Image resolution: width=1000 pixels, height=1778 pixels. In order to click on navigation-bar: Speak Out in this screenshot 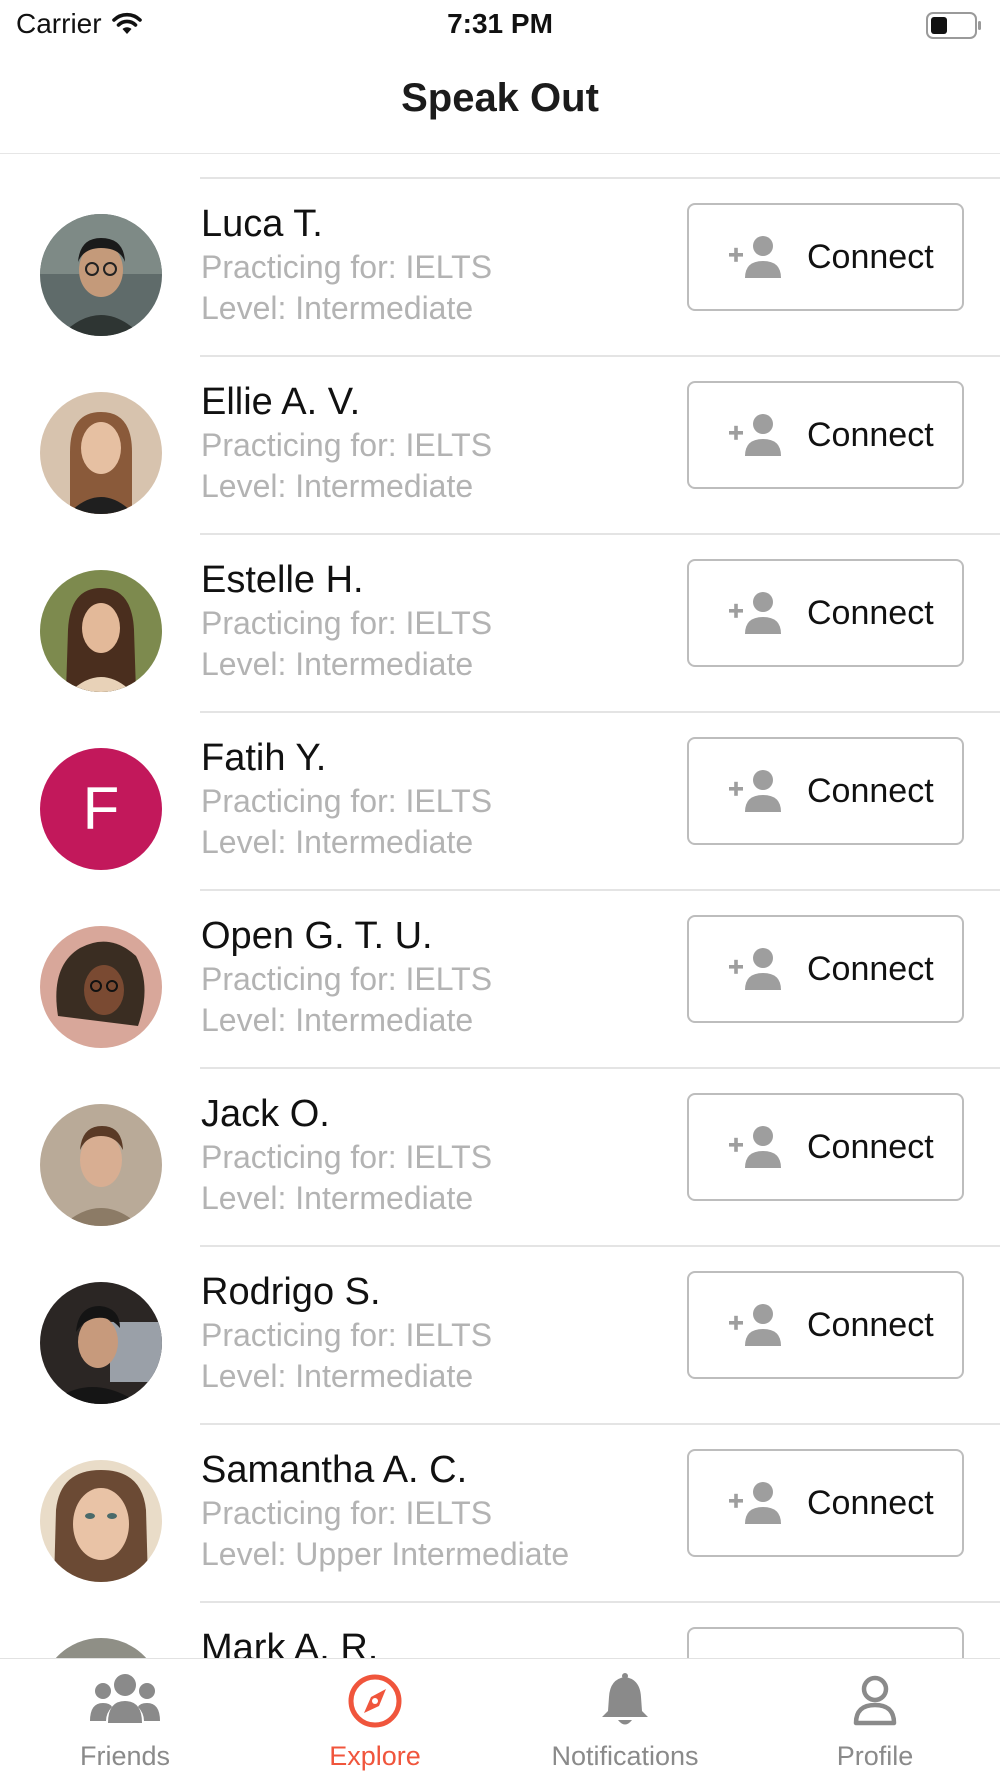, I will do `click(500, 102)`.